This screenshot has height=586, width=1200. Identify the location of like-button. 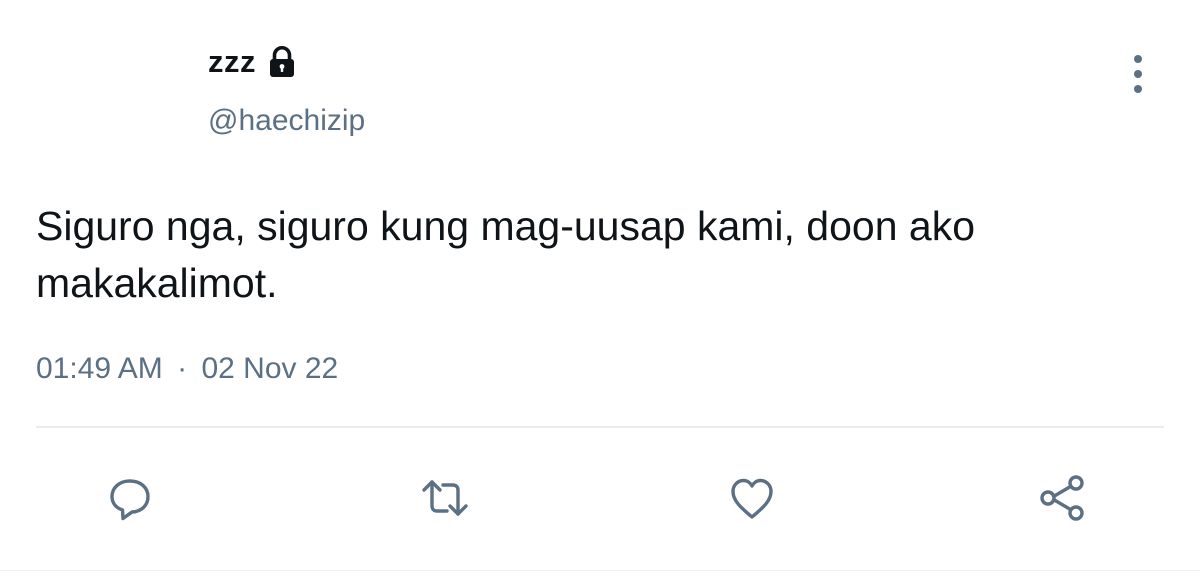
(752, 498).